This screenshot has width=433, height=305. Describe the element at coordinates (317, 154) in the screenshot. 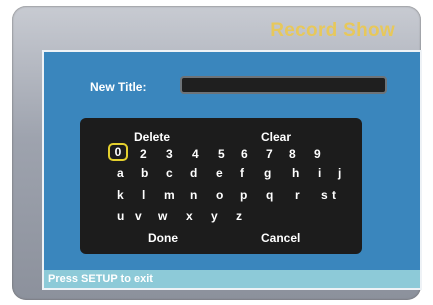

I see `key-9: 9` at that location.